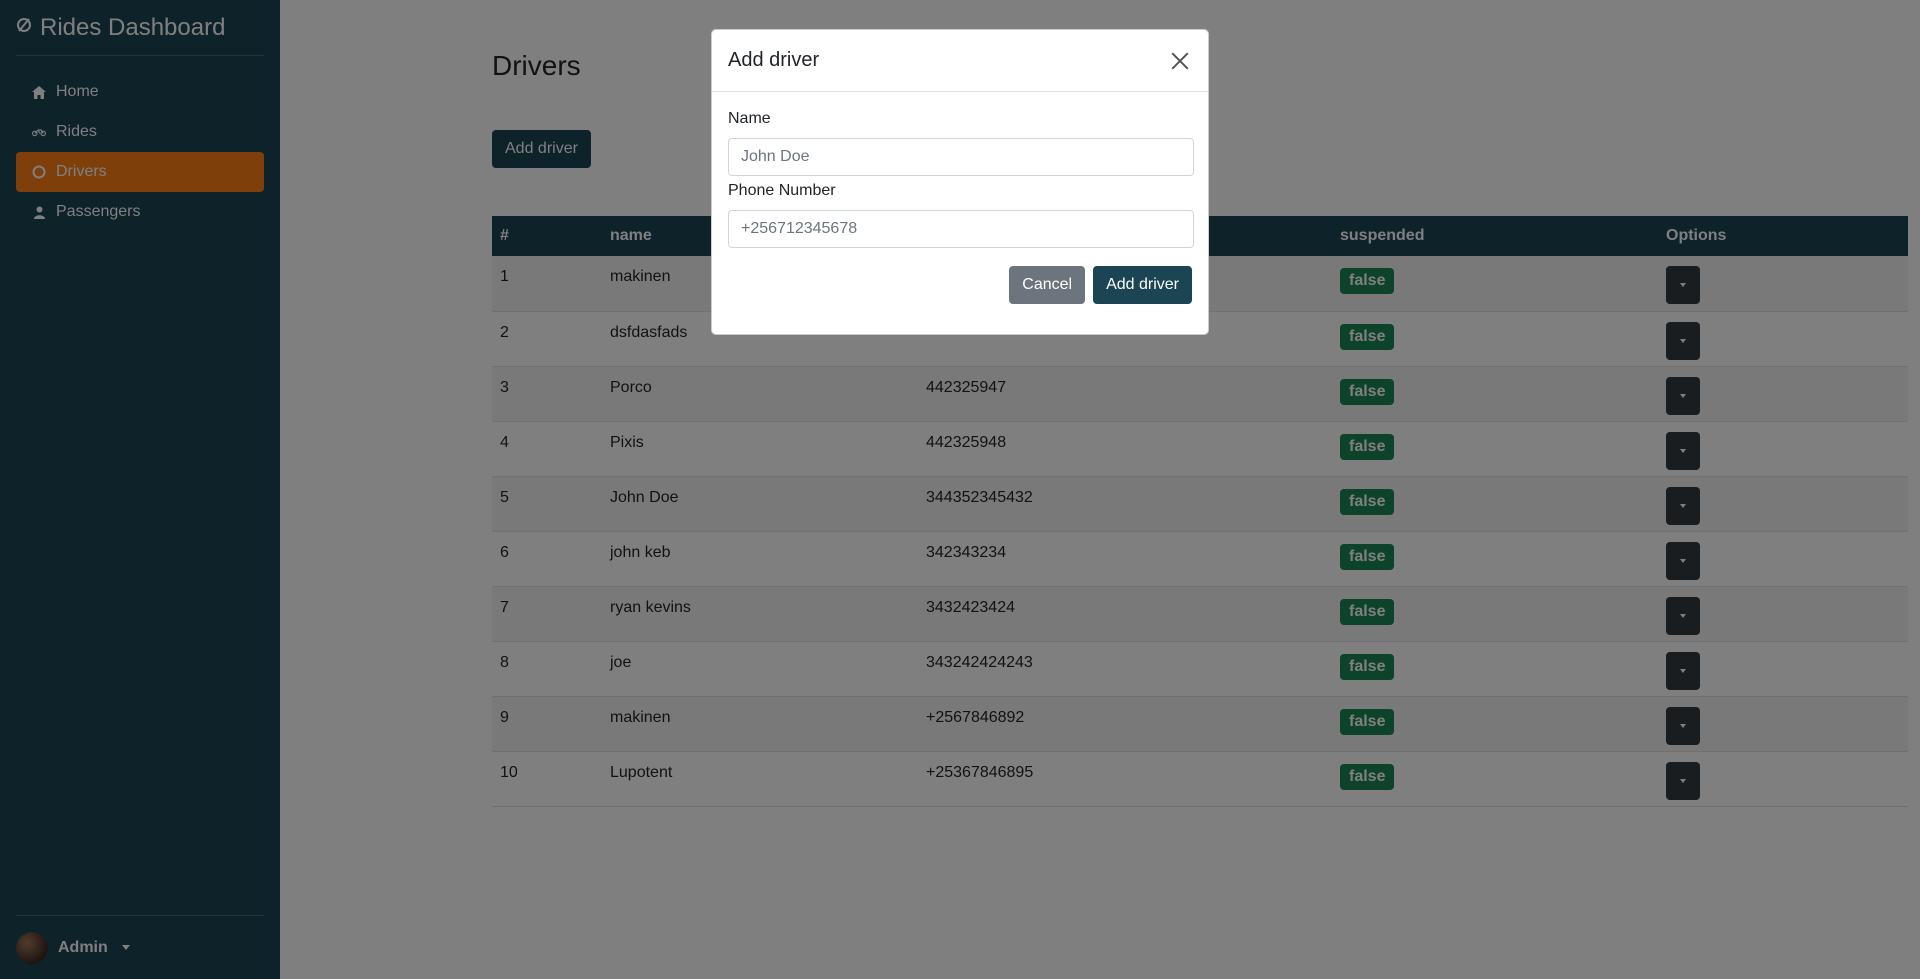 The height and width of the screenshot is (979, 1920). I want to click on name-input, so click(961, 157).